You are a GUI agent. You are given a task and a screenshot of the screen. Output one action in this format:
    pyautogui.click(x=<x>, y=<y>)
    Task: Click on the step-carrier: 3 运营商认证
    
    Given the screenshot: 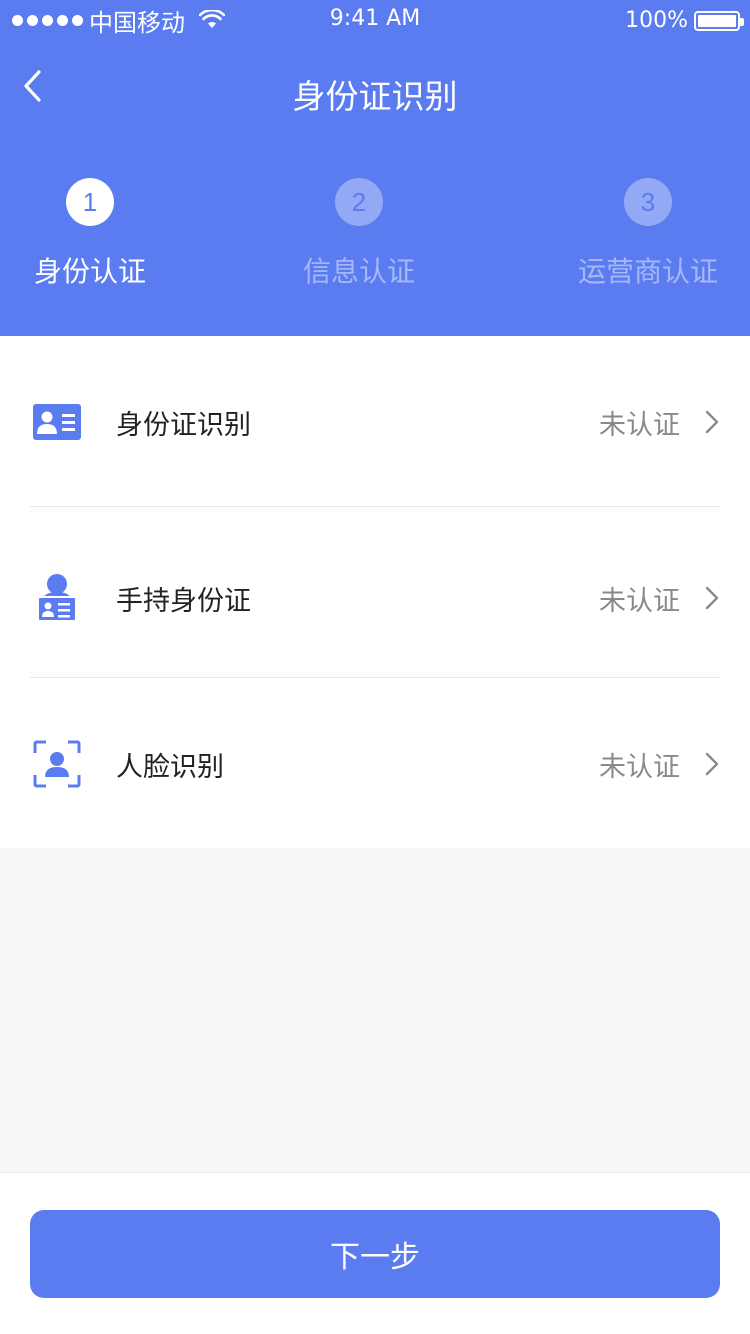 What is the action you would take?
    pyautogui.click(x=644, y=230)
    